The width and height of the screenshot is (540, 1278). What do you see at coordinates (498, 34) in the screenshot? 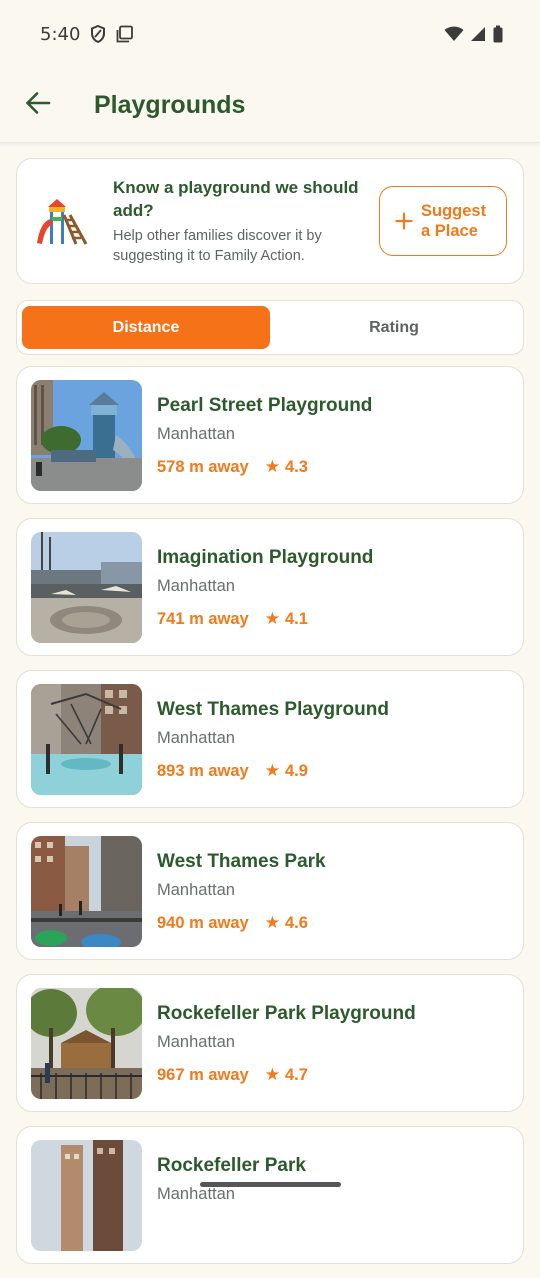
I see `battery-icon` at bounding box center [498, 34].